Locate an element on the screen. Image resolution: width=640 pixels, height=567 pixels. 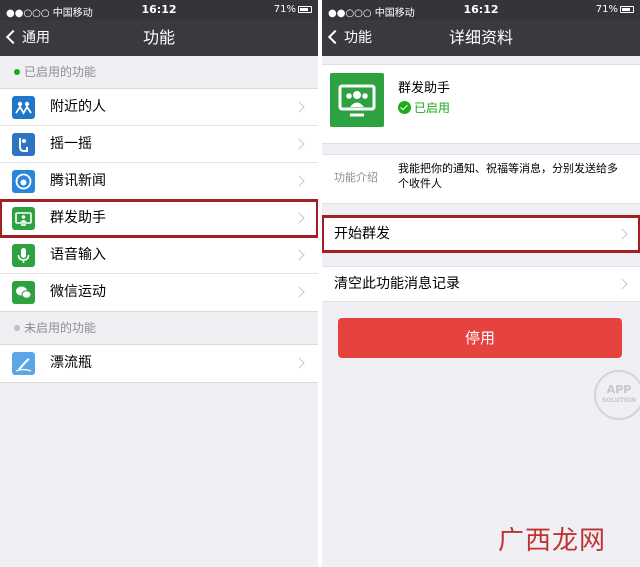
feature-status: 已启用 is located at coordinates (424, 107).